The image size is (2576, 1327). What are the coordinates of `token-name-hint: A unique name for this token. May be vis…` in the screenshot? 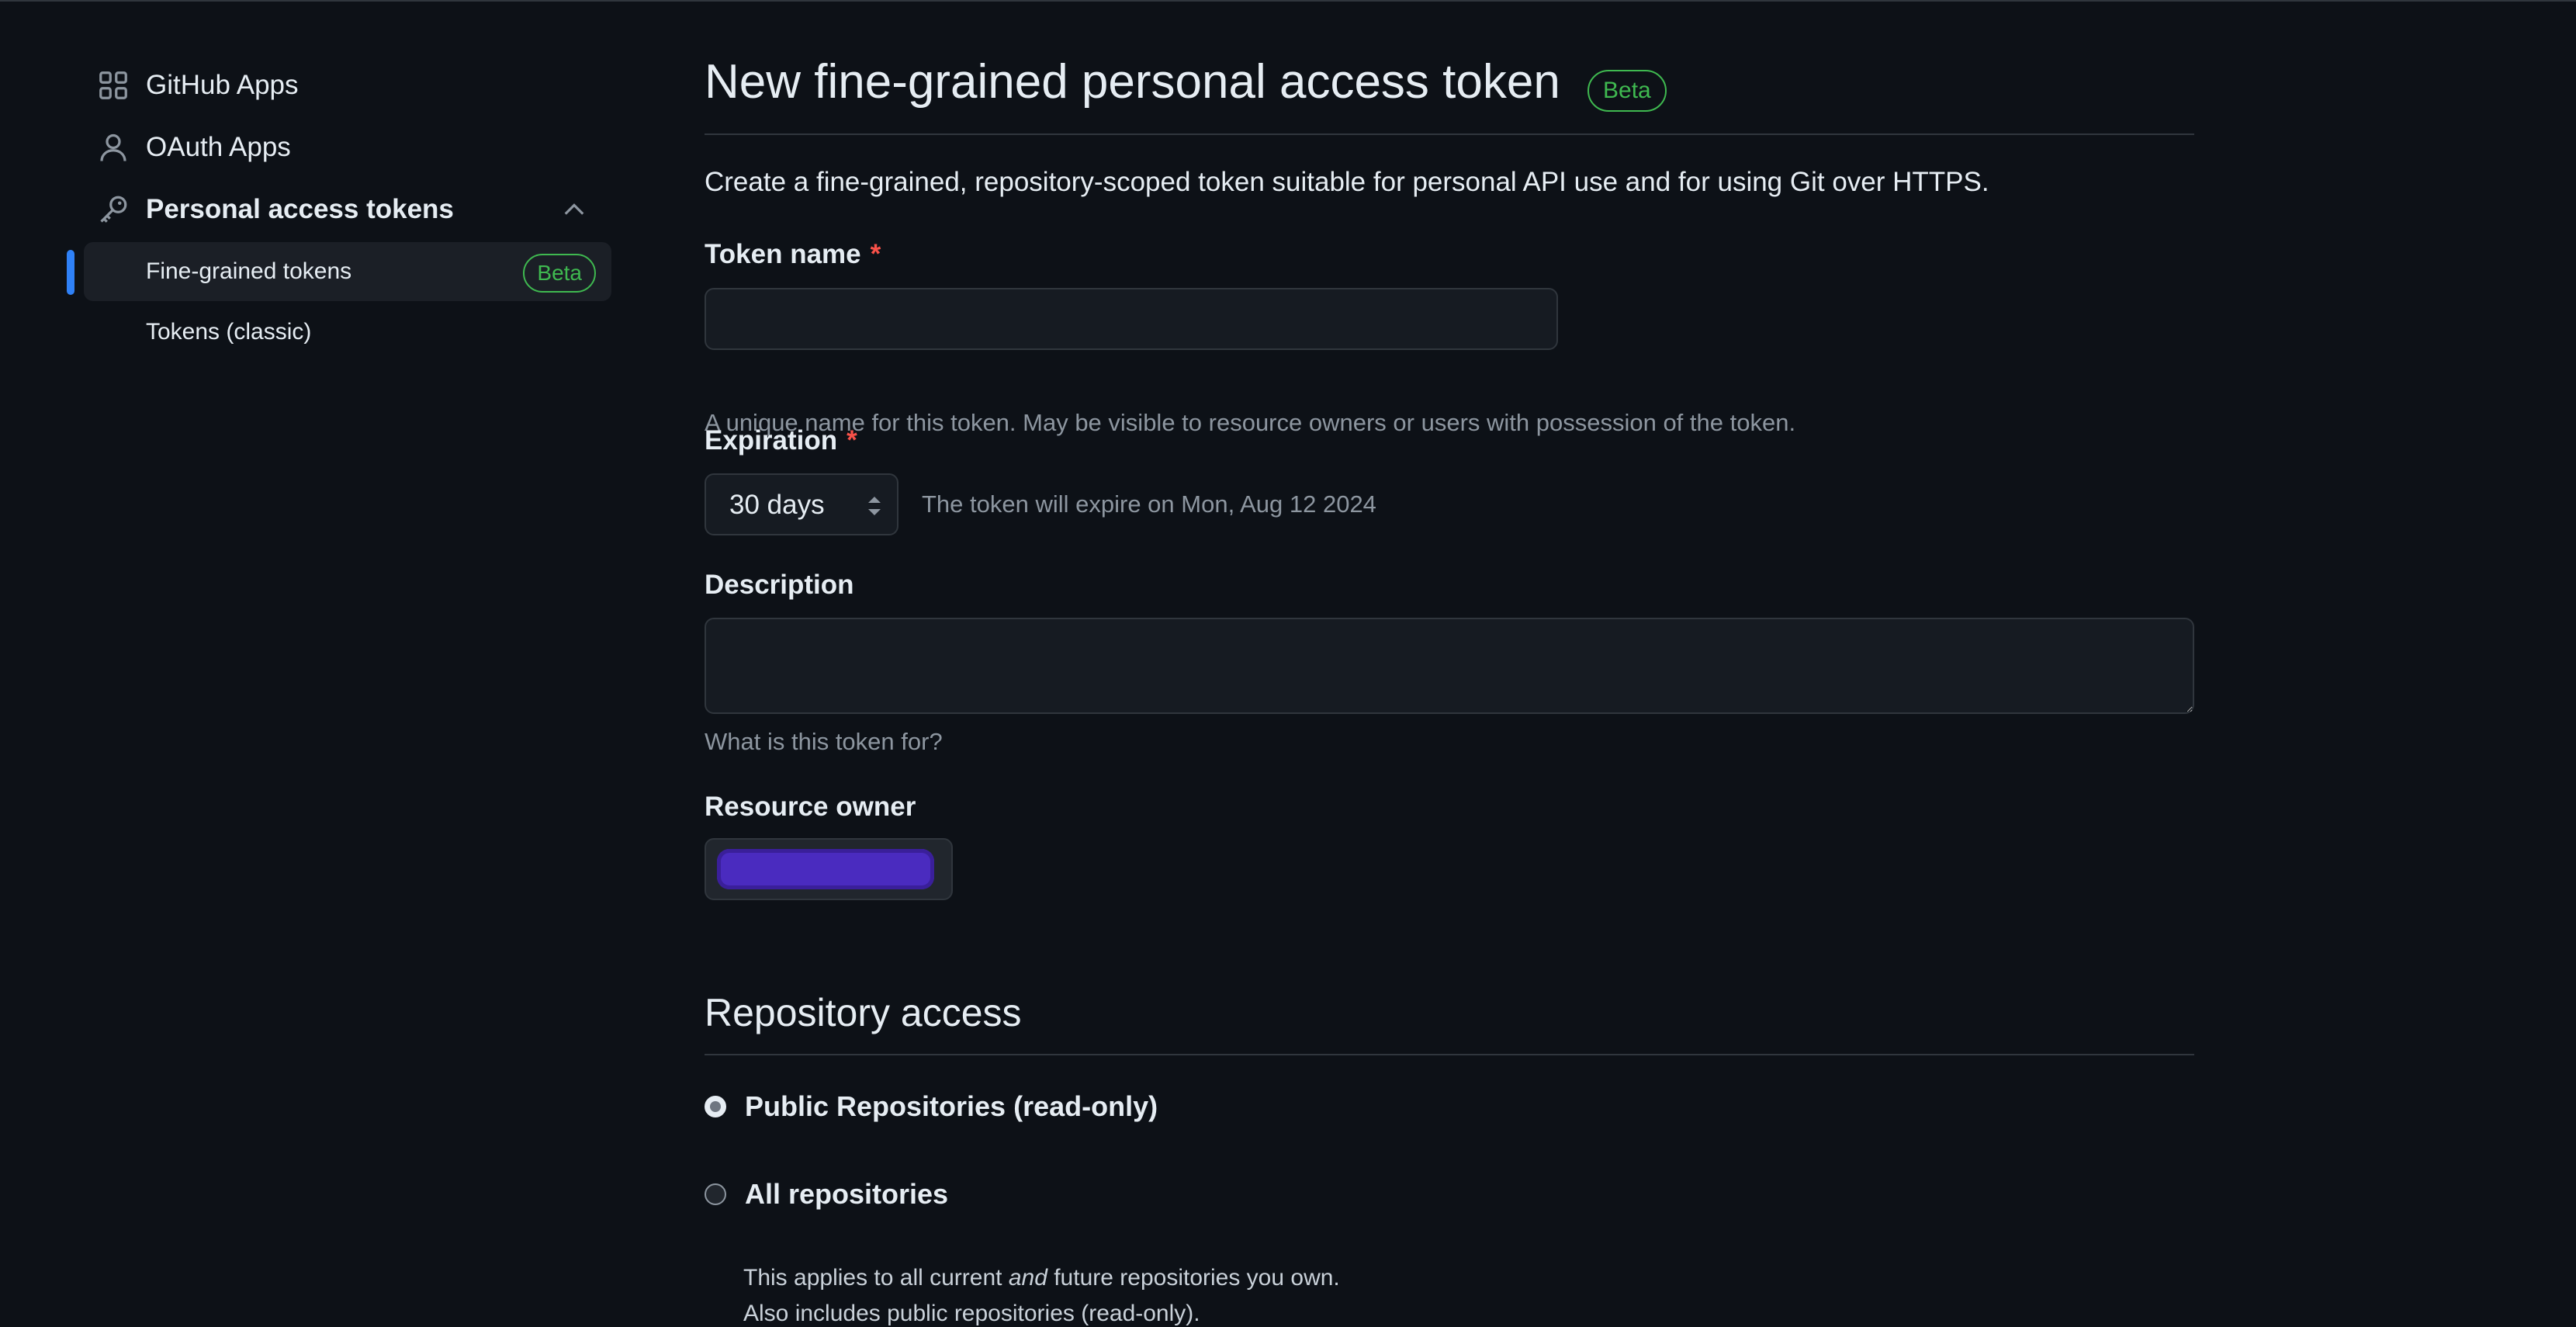 It's located at (1250, 422).